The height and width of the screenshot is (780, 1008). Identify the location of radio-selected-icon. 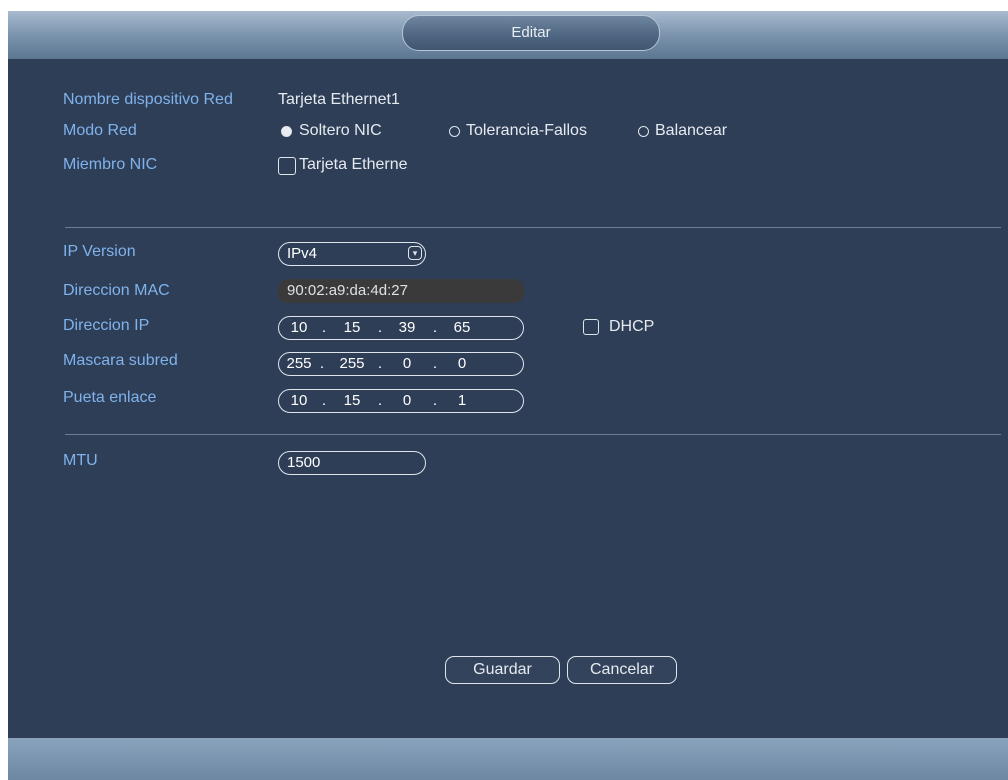
(286, 131).